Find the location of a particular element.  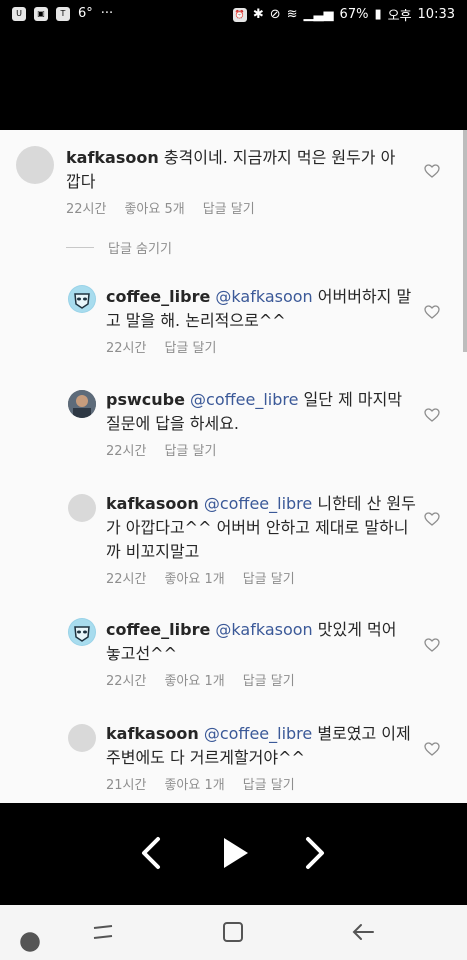

reply-meta: 21시간 좋아요 1개 답글 달기 is located at coordinates (200, 783).